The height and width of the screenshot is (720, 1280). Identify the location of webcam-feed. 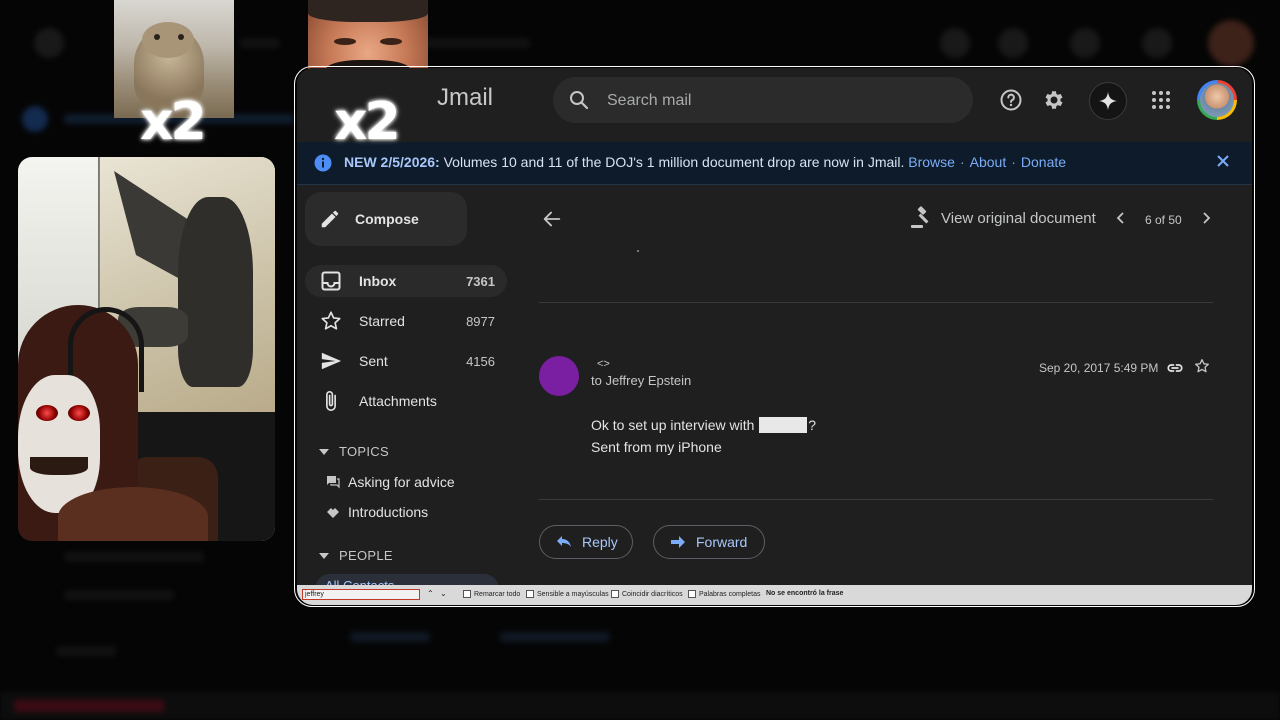
(146, 349).